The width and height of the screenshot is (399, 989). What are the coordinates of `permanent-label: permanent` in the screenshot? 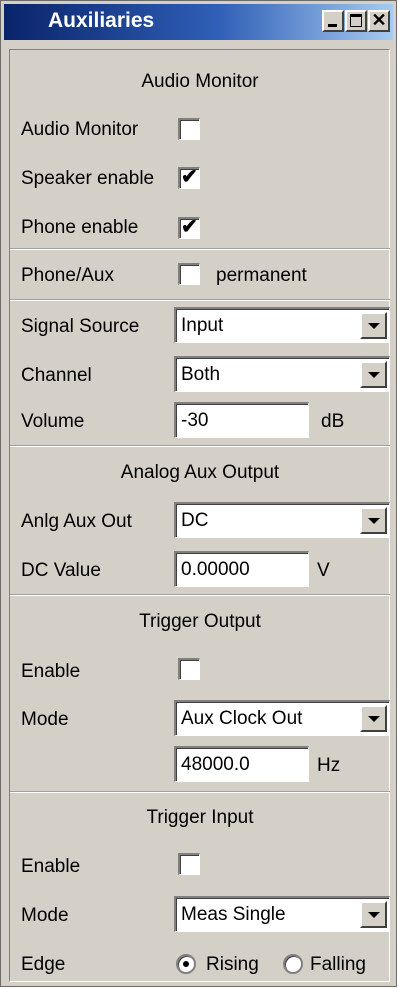 It's located at (261, 275).